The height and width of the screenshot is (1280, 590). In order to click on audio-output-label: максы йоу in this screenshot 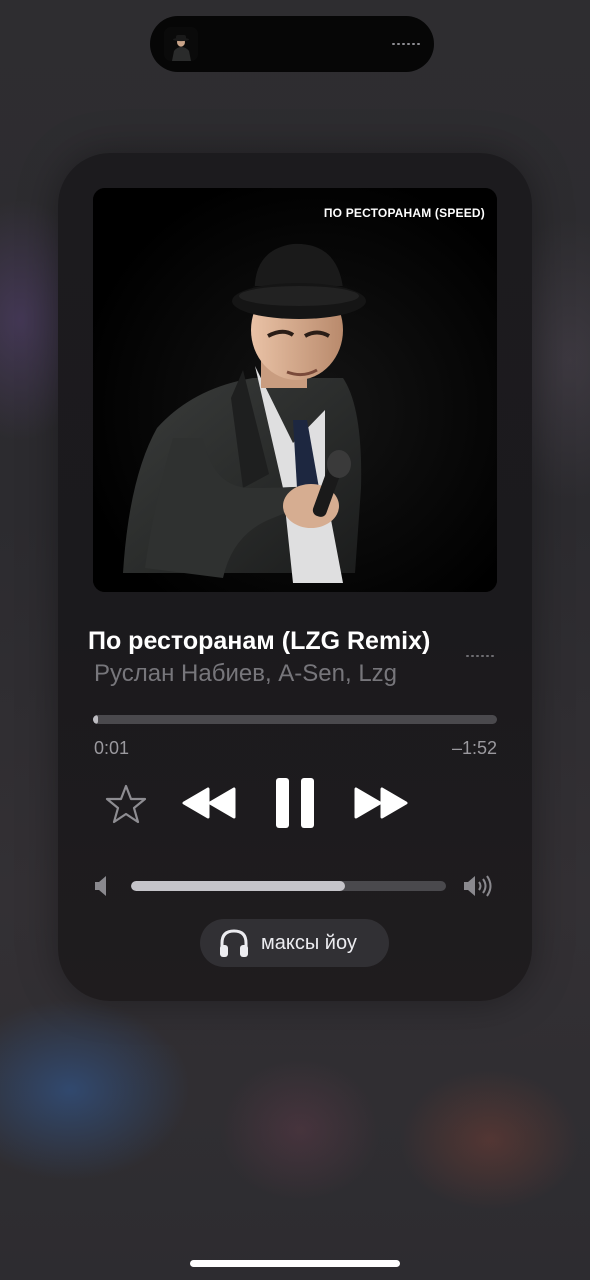, I will do `click(309, 943)`.